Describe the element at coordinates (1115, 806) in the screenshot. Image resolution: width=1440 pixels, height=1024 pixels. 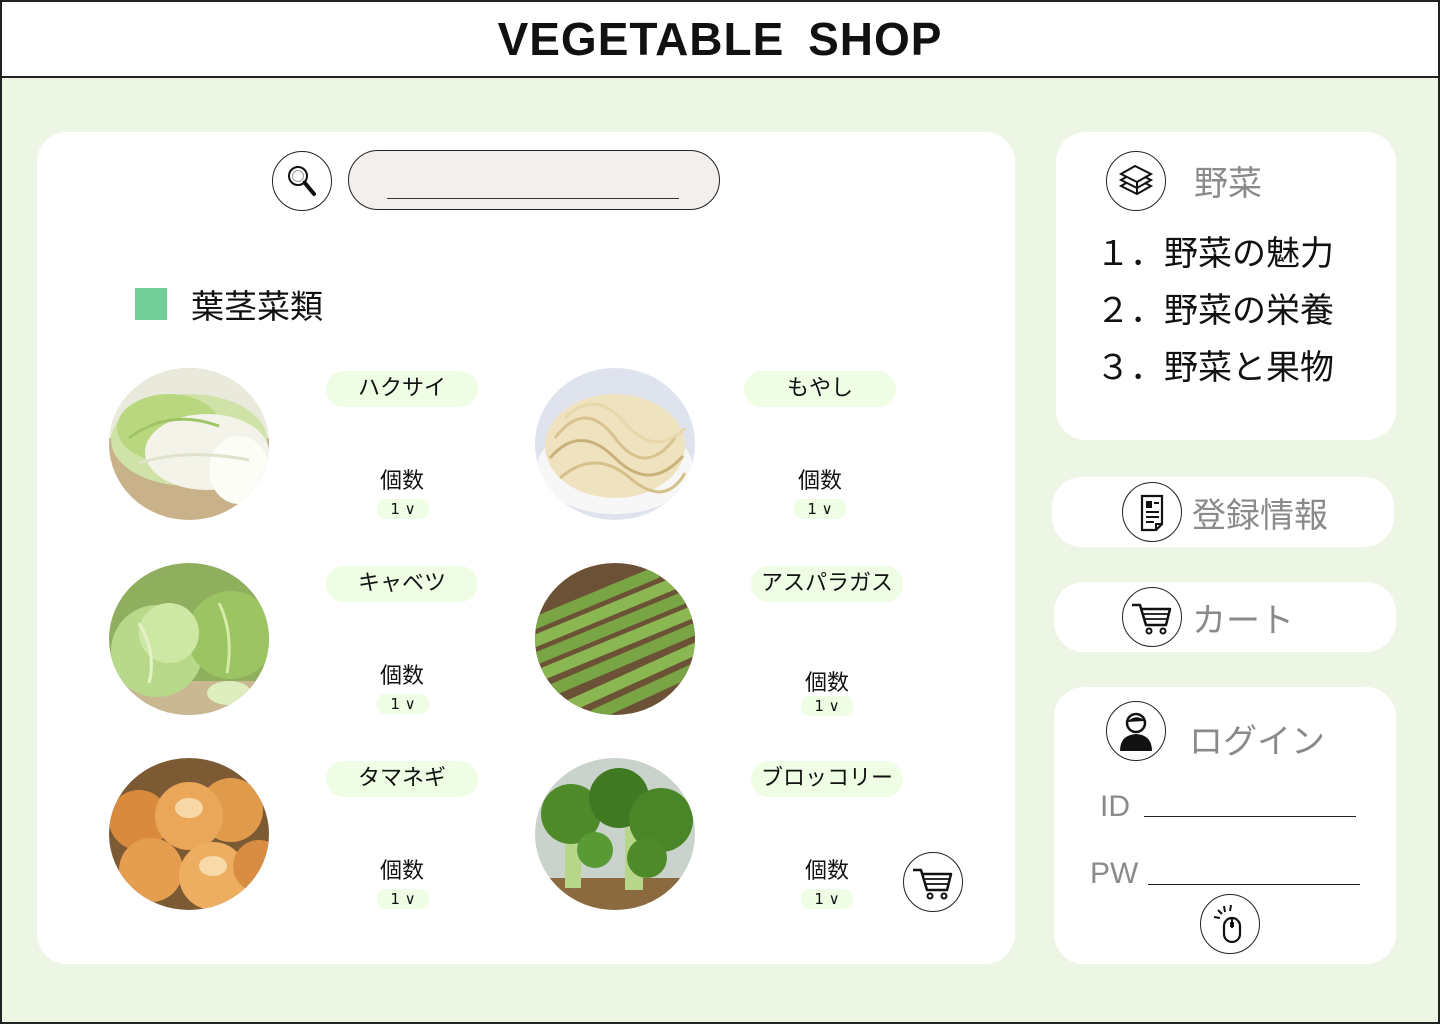
I see `id-label: ID` at that location.